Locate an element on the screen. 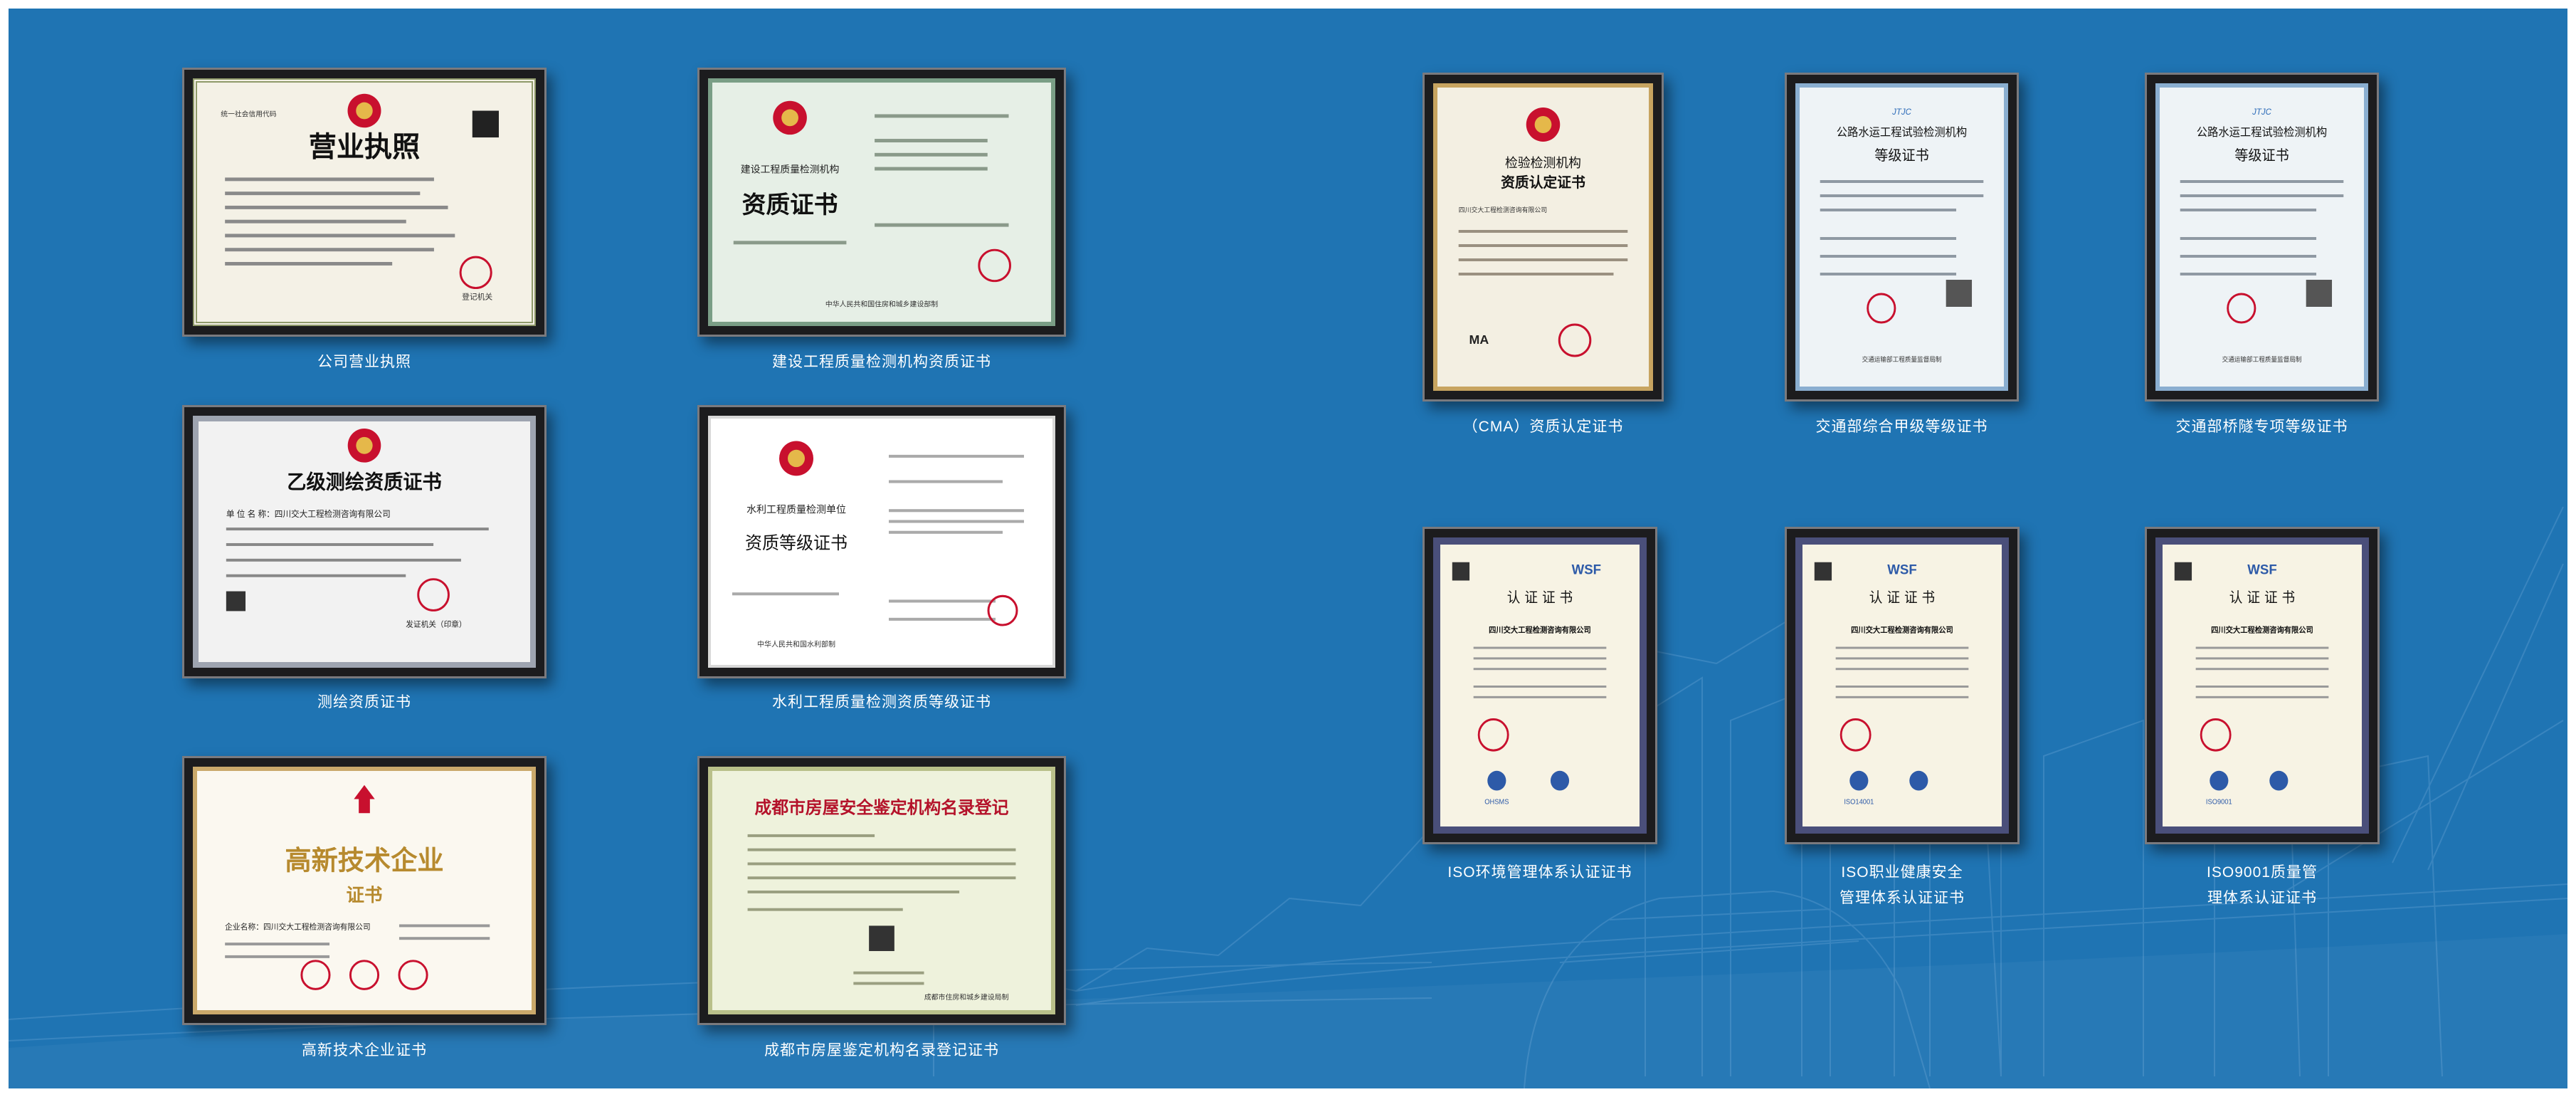 The image size is (2576, 1097). certificate-caption: 建设工程质量检测机构资质证书 is located at coordinates (882, 362).